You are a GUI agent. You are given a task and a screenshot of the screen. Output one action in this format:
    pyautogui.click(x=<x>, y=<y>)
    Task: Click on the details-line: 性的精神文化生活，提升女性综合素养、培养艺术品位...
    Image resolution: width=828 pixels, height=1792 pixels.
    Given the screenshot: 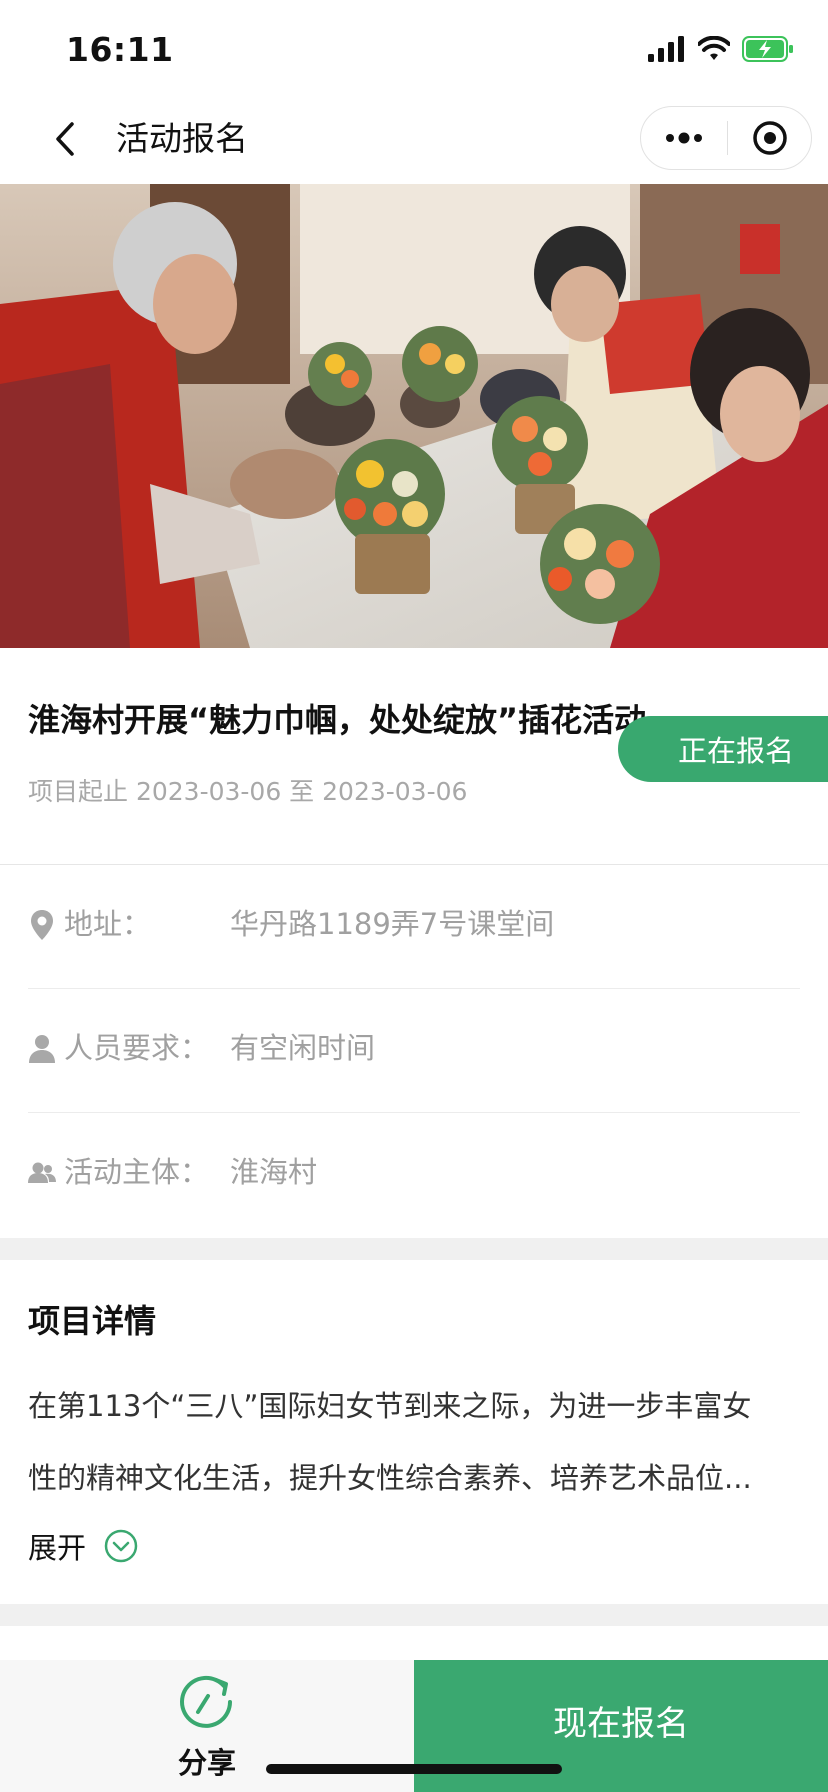 What is the action you would take?
    pyautogui.click(x=390, y=1478)
    